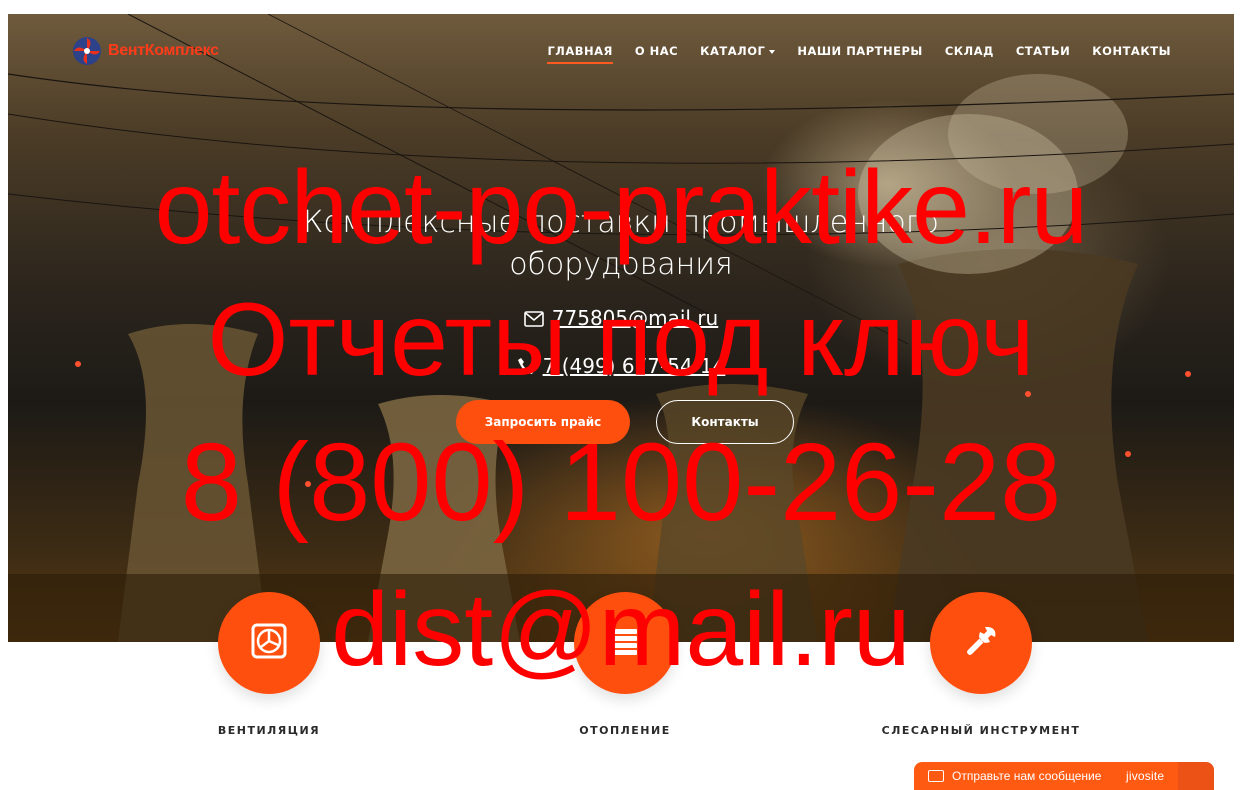 The width and height of the screenshot is (1242, 790). I want to click on feature-tools-circle, so click(981, 643).